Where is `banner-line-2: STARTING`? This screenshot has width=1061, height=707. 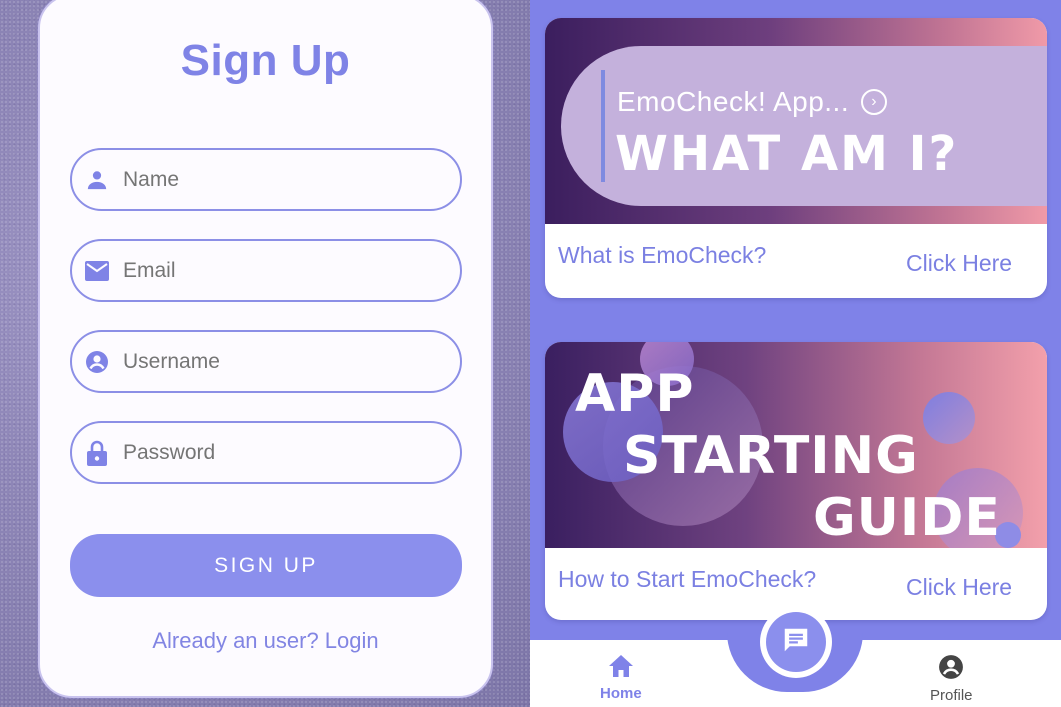 banner-line-2: STARTING is located at coordinates (771, 456).